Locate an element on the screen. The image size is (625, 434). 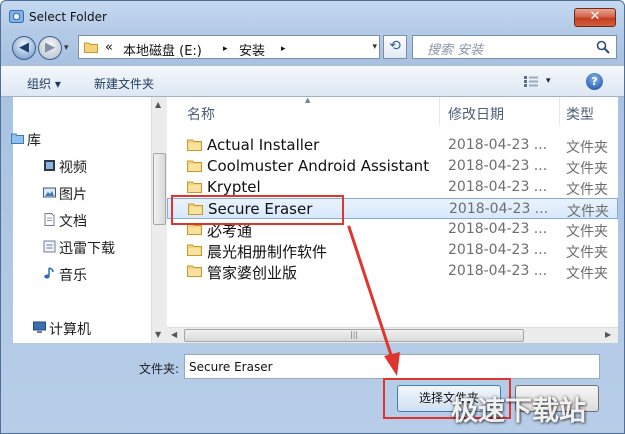
navigation-scrollbar: ▲ ▼ is located at coordinates (159, 220).